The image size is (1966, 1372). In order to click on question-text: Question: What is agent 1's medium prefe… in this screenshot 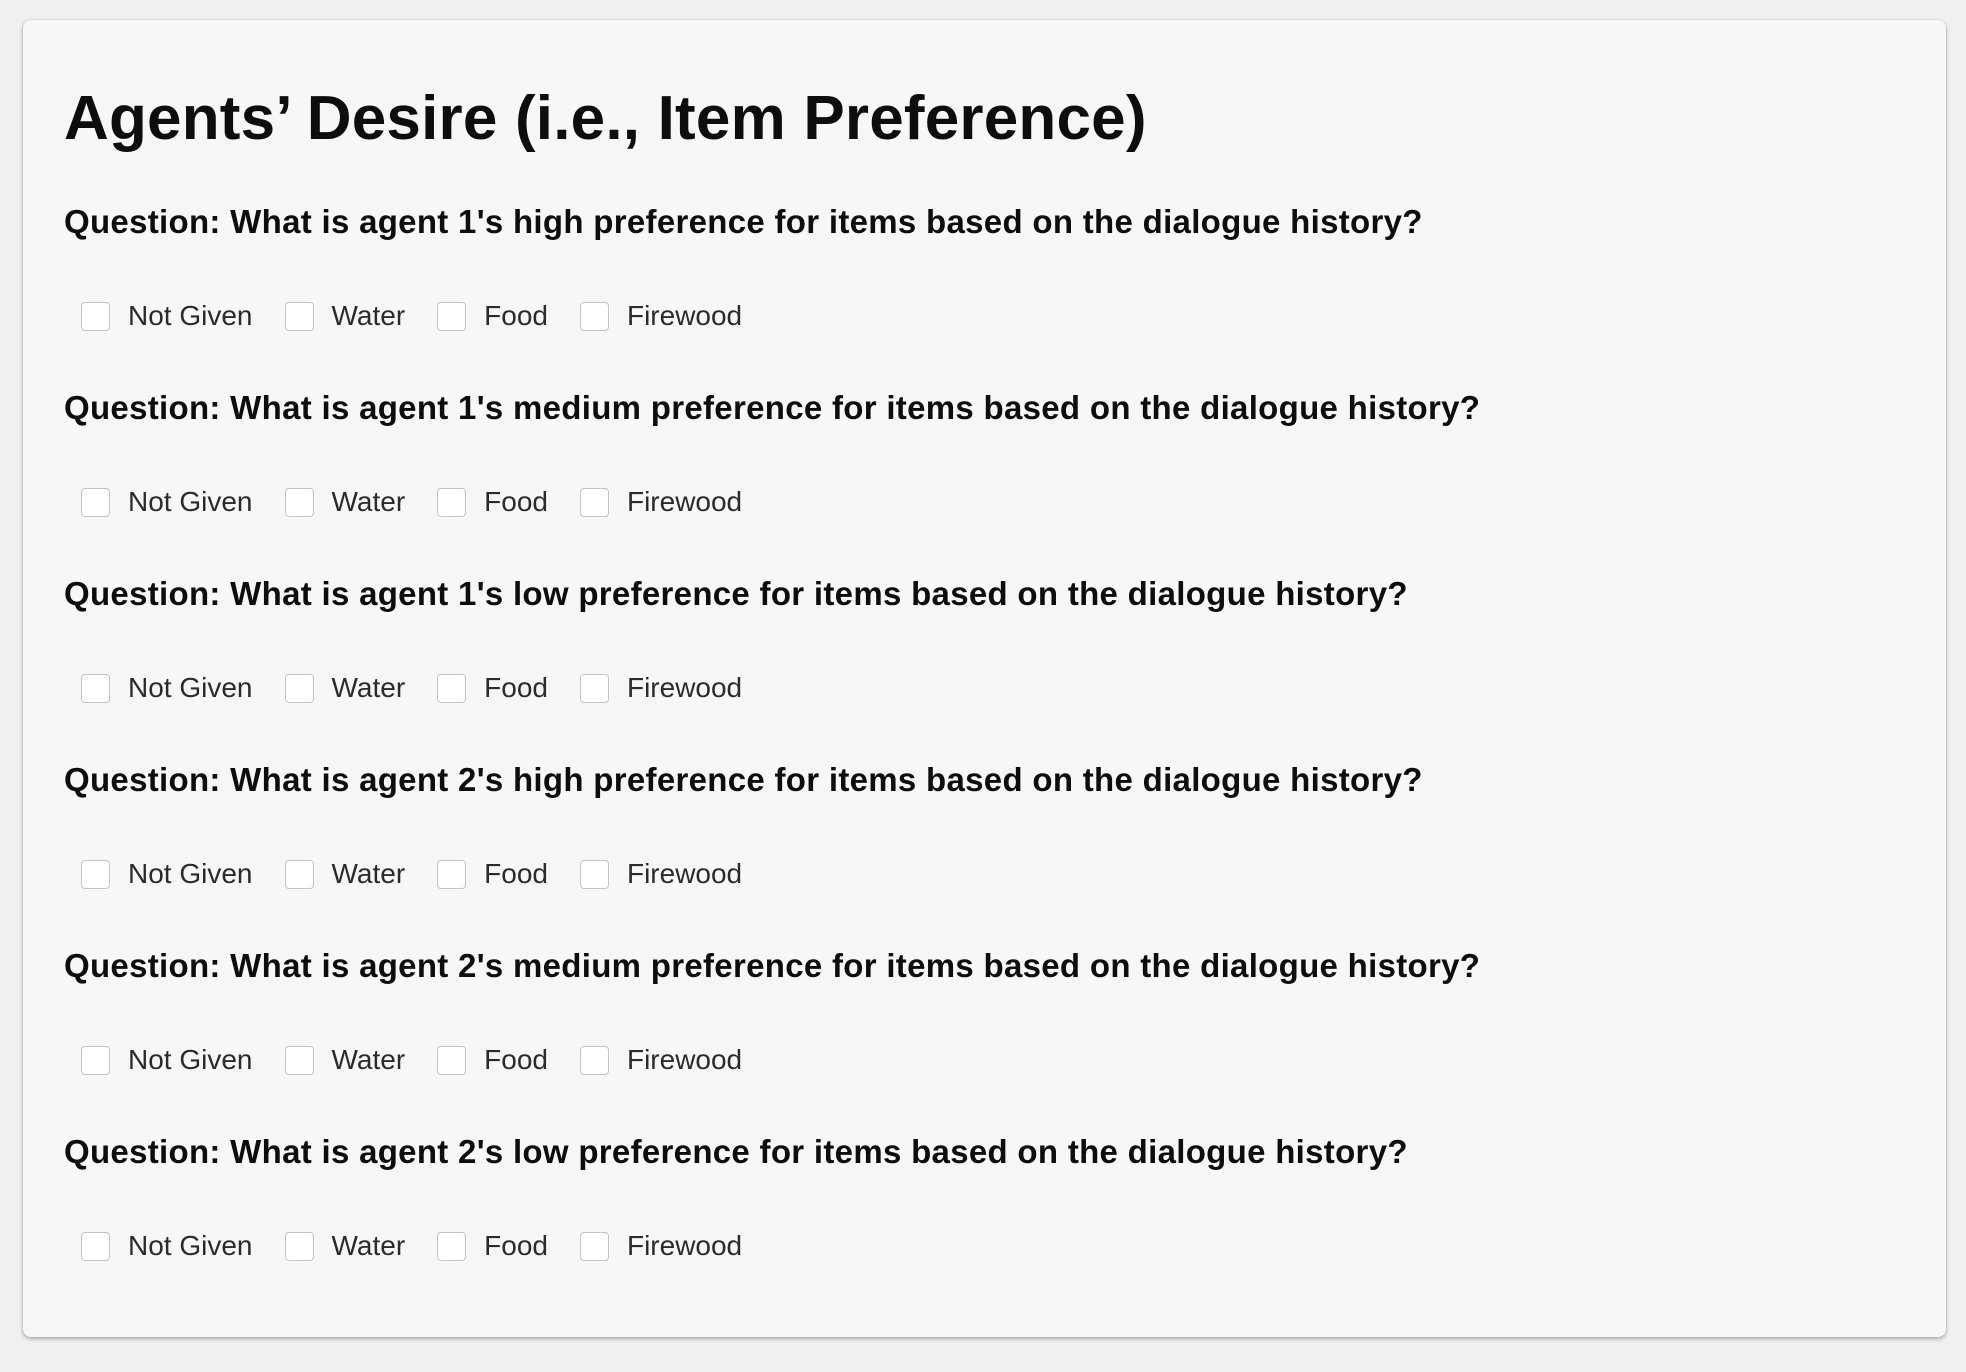, I will do `click(772, 407)`.